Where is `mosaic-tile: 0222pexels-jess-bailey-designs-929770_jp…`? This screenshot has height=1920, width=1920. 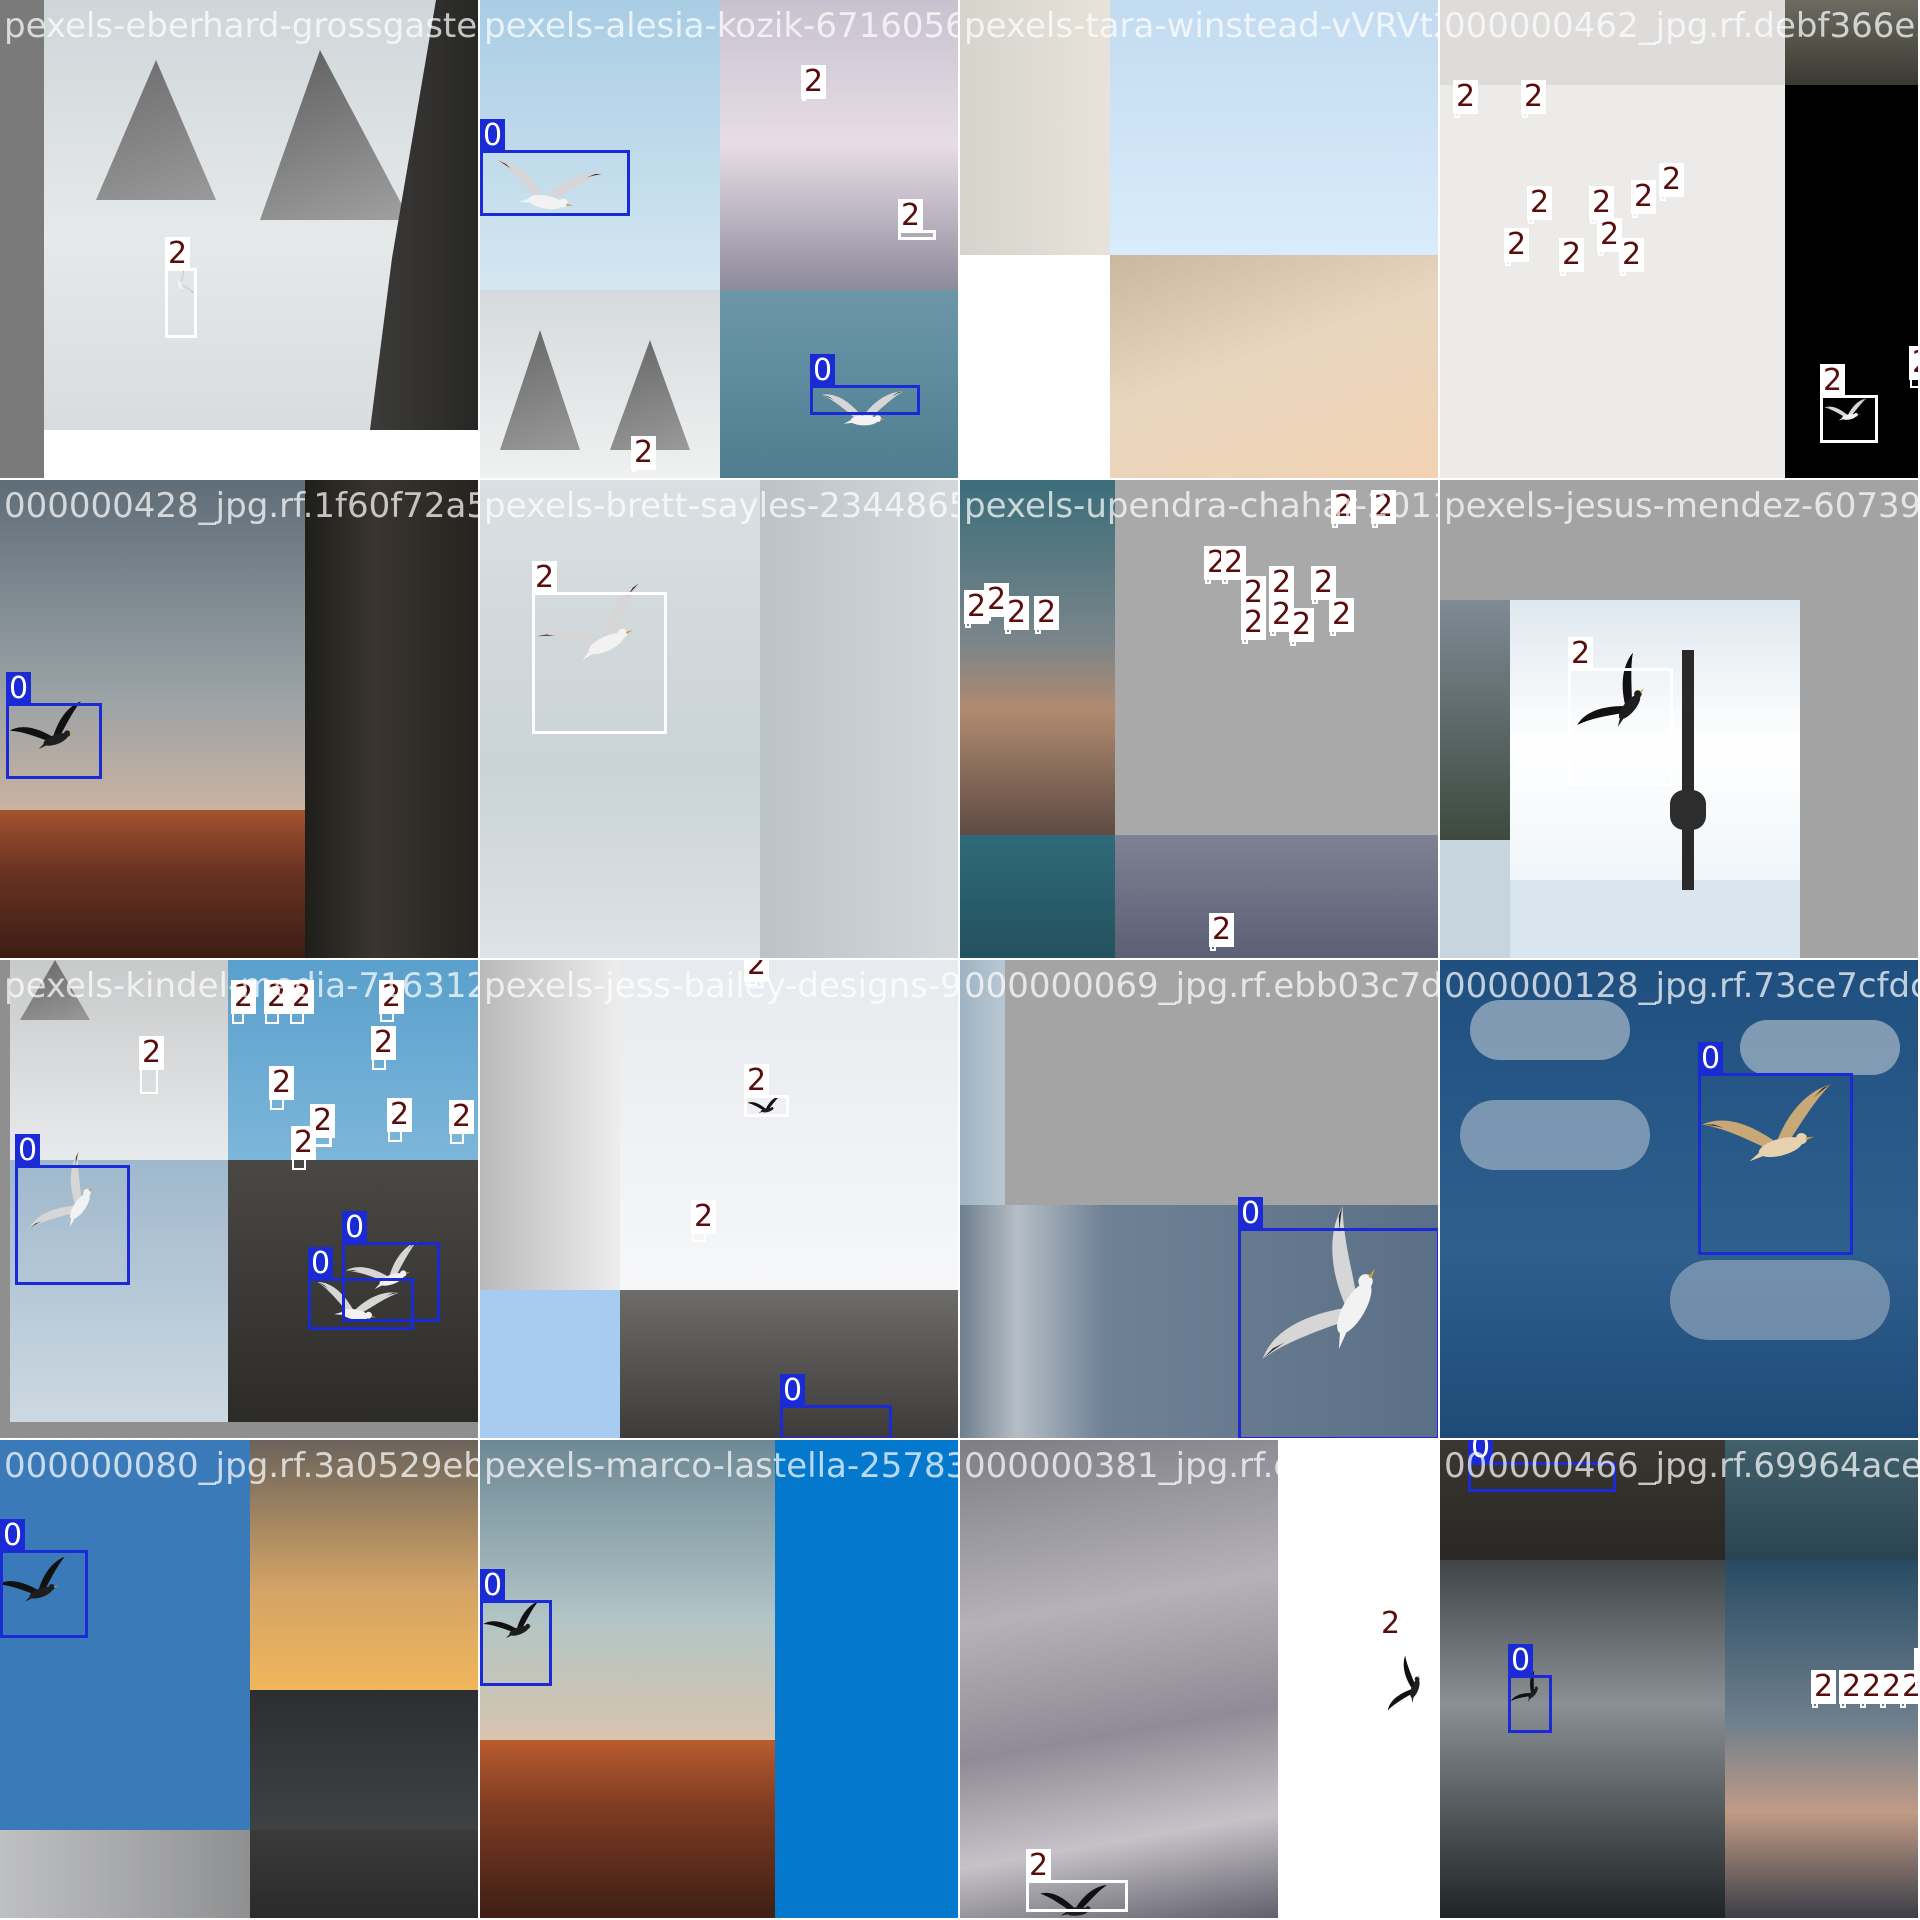
mosaic-tile: 0222pexels-jess-bailey-designs-929770_jp… is located at coordinates (720, 1200).